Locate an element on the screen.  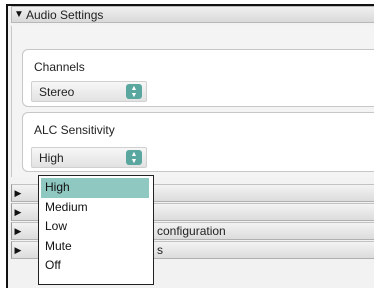
dropdown-option-medium: Medium is located at coordinates (95, 208).